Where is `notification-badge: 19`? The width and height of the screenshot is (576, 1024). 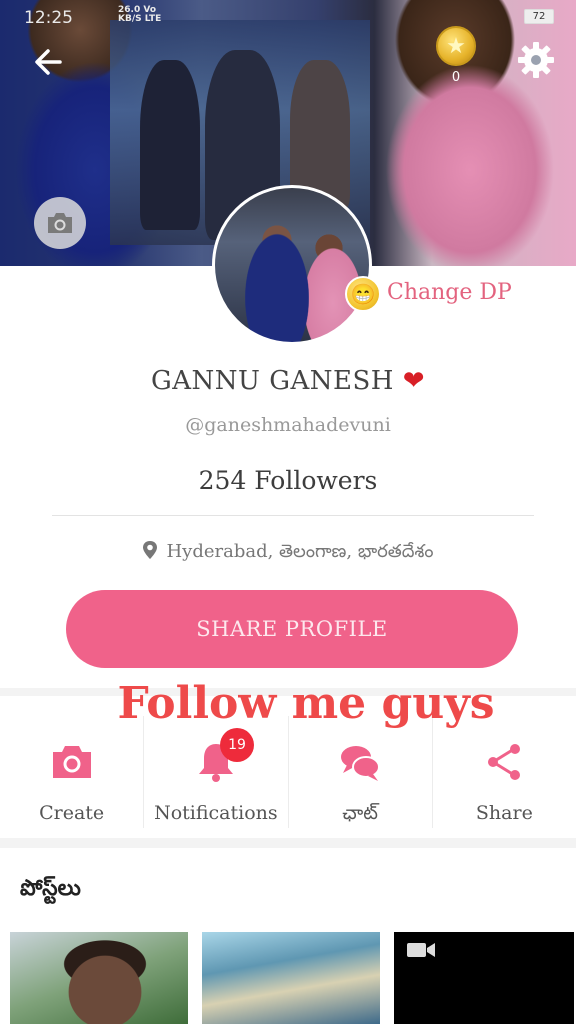 notification-badge: 19 is located at coordinates (237, 745).